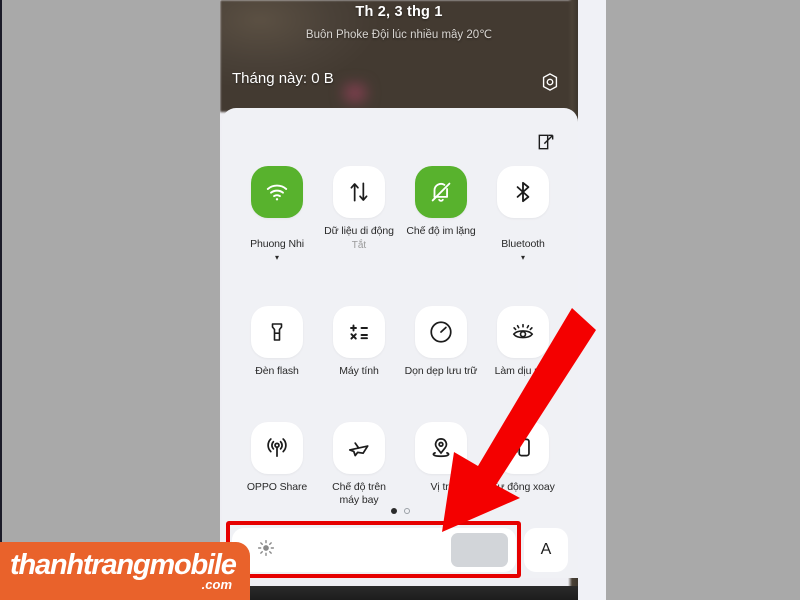 This screenshot has height=600, width=800. I want to click on tile-label: Tự động xoay, so click(523, 487).